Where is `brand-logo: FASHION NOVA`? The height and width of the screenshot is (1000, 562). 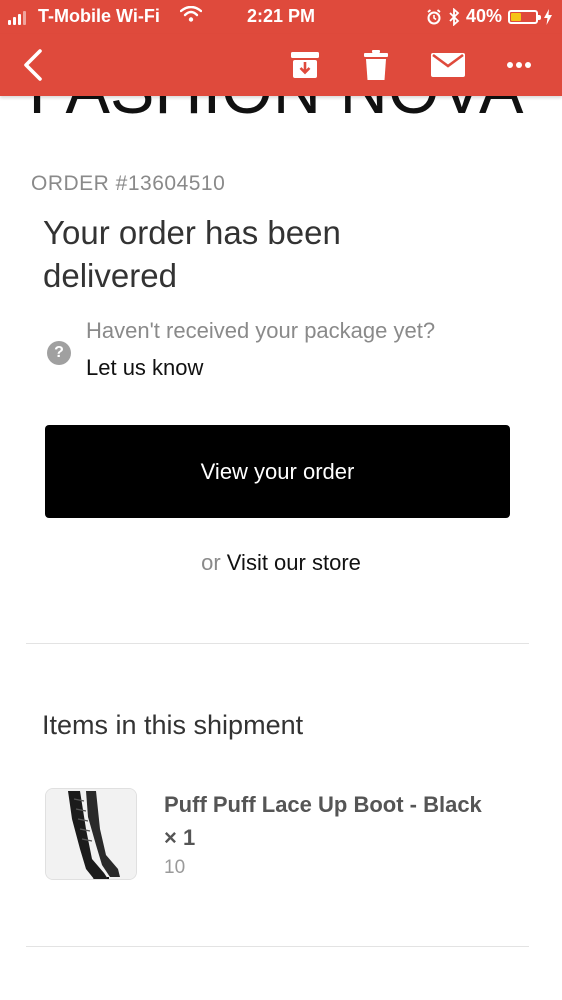 brand-logo: FASHION NOVA is located at coordinates (281, 108).